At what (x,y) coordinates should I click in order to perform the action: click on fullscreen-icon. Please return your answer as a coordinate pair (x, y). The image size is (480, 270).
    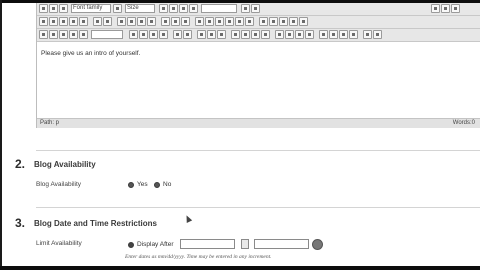
    Looking at the image, I should click on (435, 8).